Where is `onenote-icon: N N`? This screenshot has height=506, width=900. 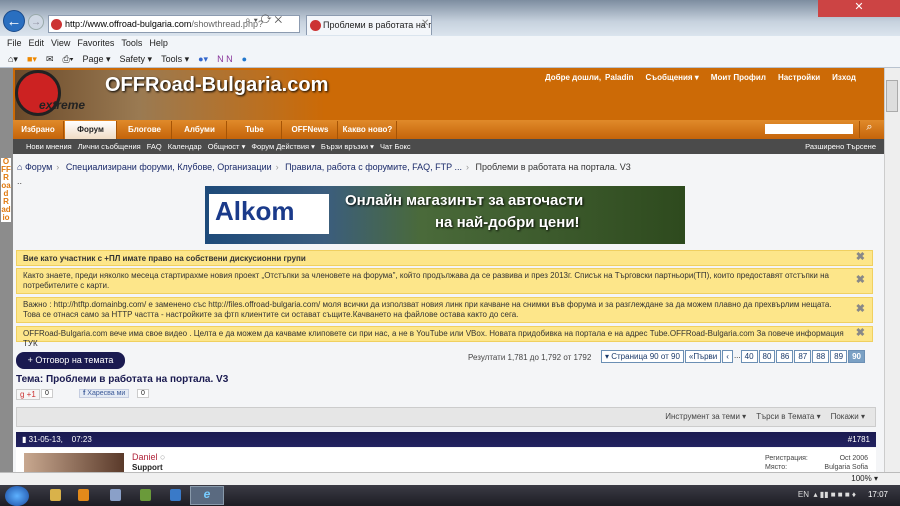
onenote-icon: N N is located at coordinates (225, 59).